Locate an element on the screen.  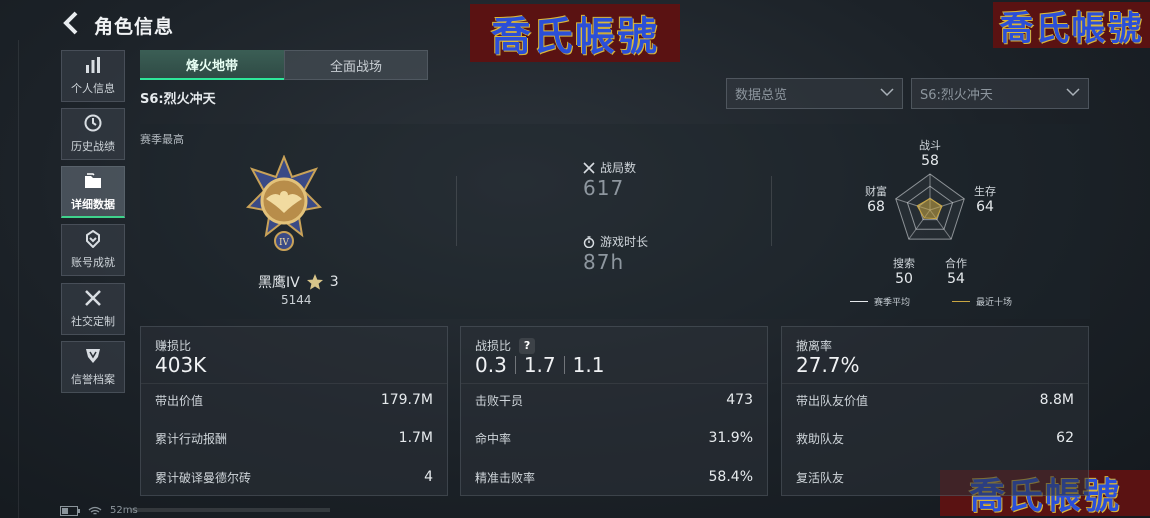
card-title: 撤离率 is located at coordinates (814, 346).